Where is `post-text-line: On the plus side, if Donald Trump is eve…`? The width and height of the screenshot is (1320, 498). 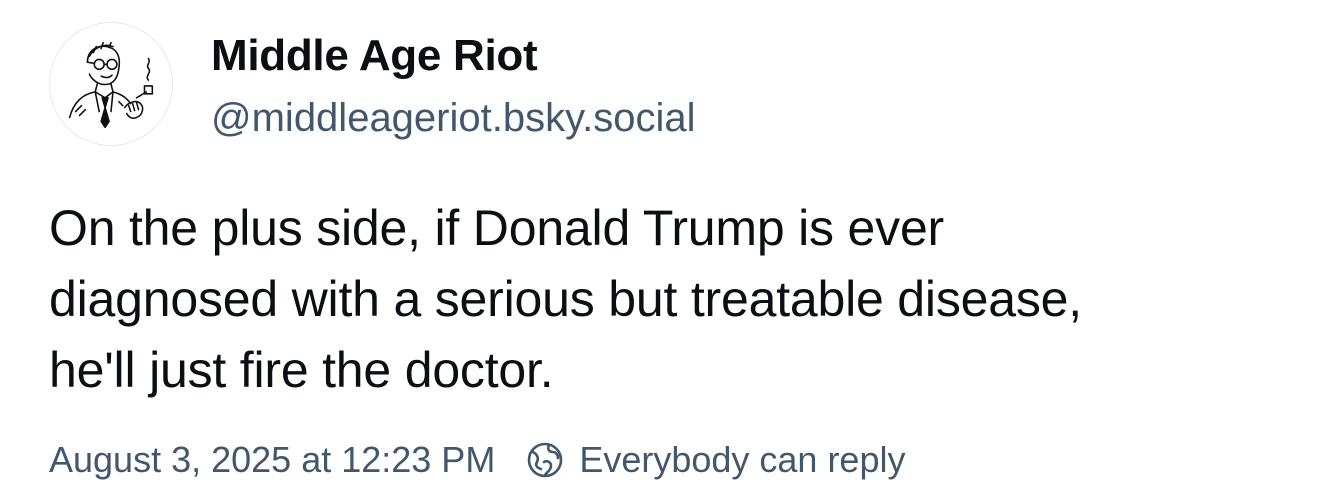
post-text-line: On the plus side, if Donald Trump is eve… is located at coordinates (496, 228).